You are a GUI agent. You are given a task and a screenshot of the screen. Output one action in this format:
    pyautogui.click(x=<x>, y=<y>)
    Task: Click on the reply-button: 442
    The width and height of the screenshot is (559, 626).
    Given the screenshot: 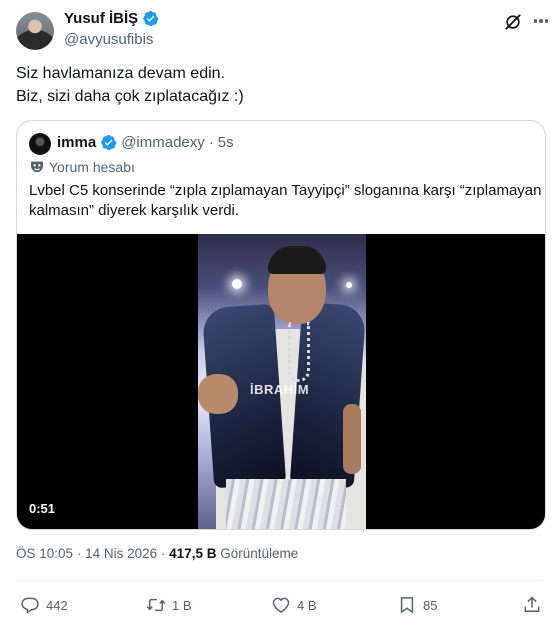 What is the action you would take?
    pyautogui.click(x=44, y=605)
    